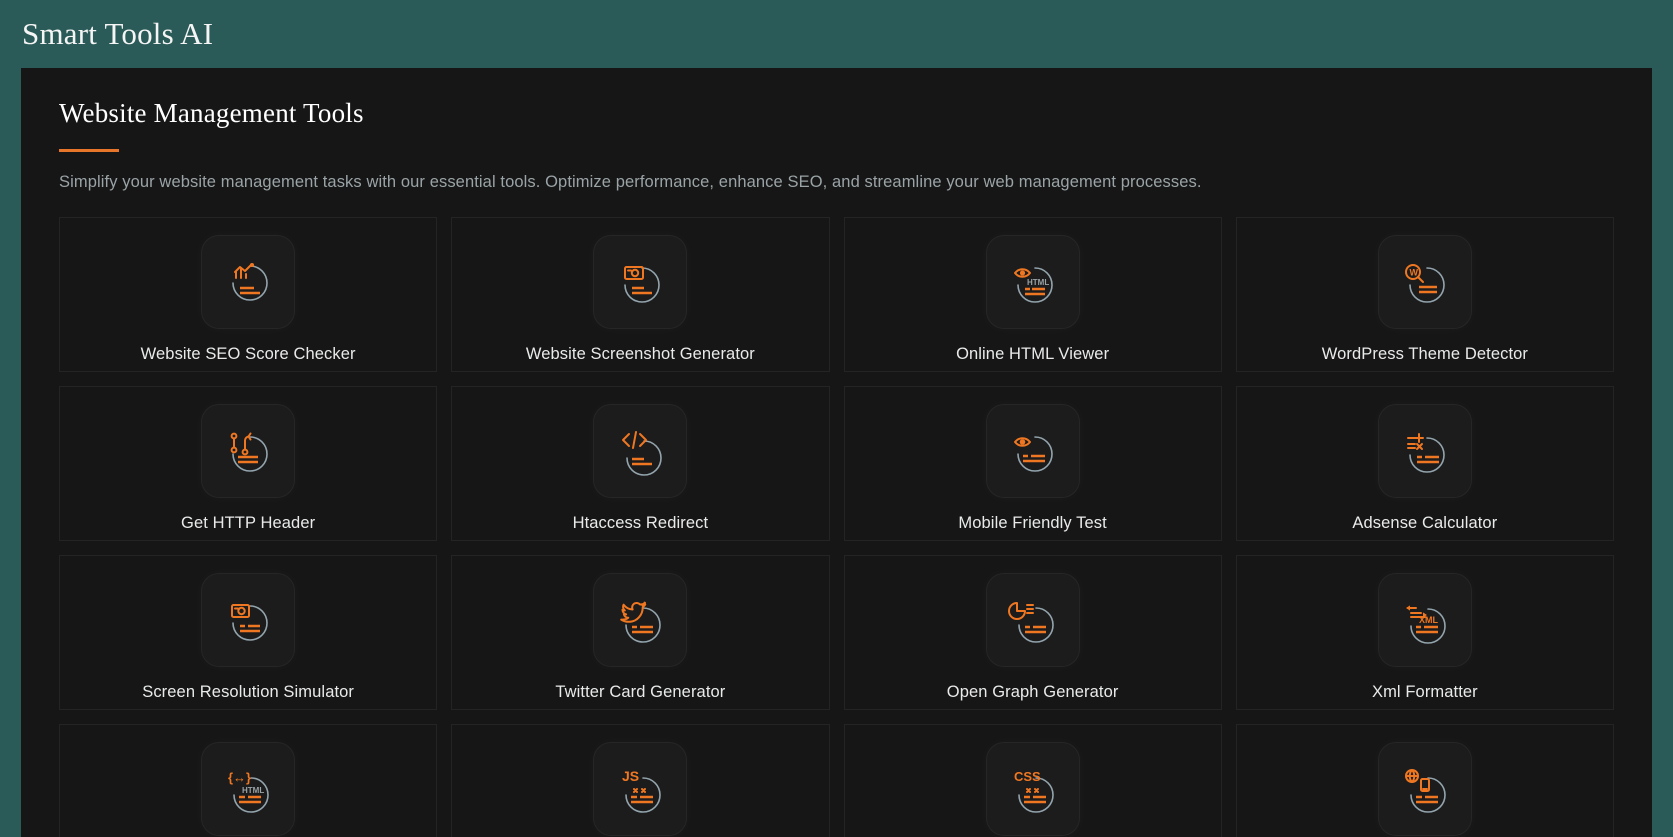 Image resolution: width=1673 pixels, height=837 pixels. What do you see at coordinates (1033, 454) in the screenshot?
I see `eye-icon` at bounding box center [1033, 454].